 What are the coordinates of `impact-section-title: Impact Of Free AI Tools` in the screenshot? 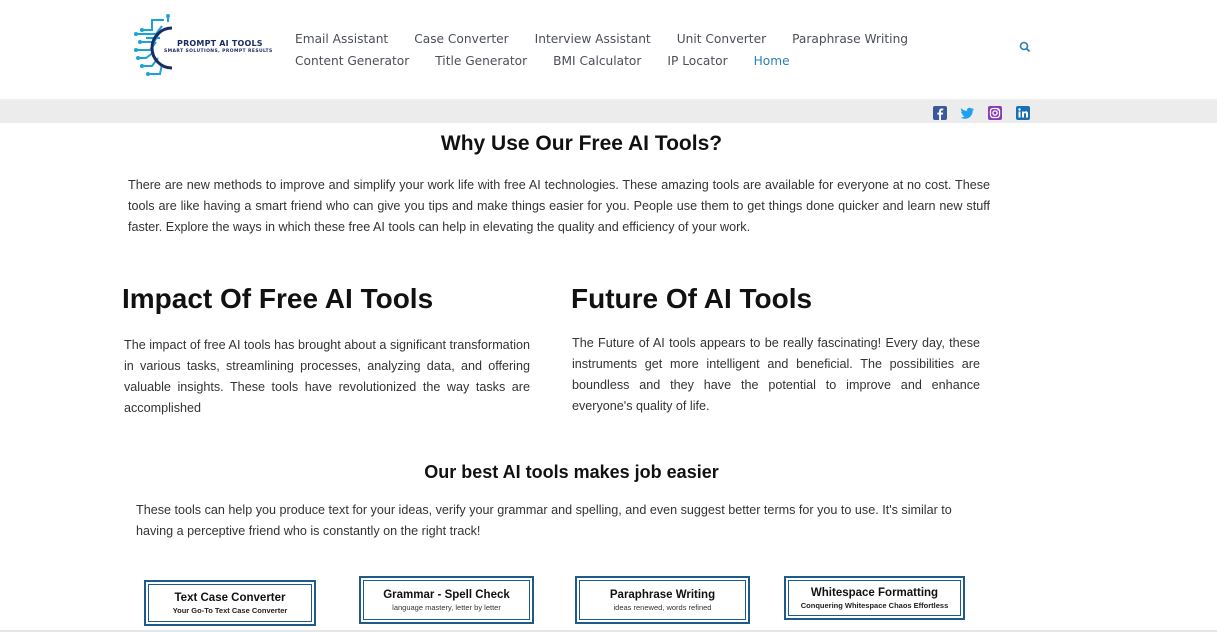 It's located at (278, 298).